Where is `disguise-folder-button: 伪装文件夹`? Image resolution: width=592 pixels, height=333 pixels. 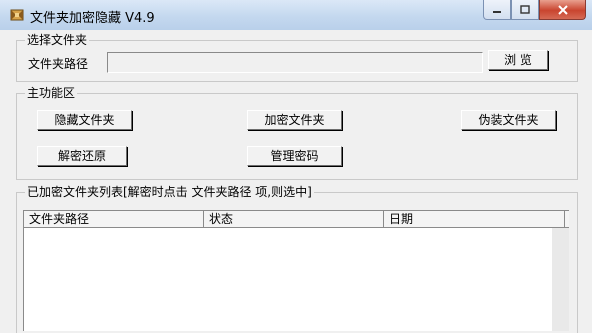 disguise-folder-button: 伪装文件夹 is located at coordinates (508, 120).